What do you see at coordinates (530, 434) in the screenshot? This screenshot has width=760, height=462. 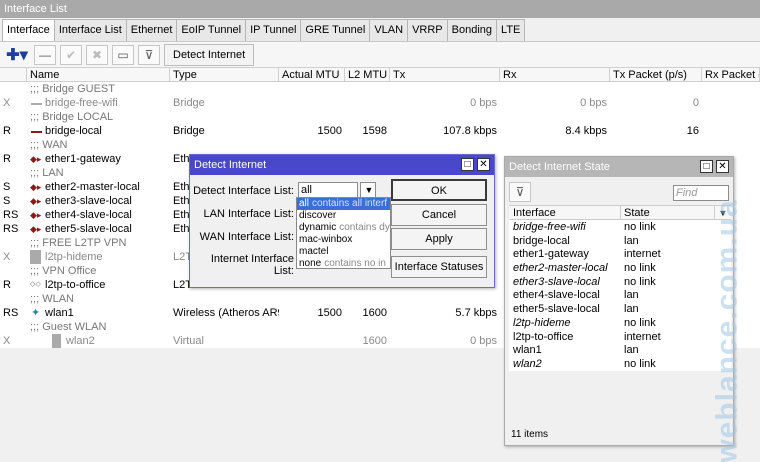 I see `items-count: 11 items` at bounding box center [530, 434].